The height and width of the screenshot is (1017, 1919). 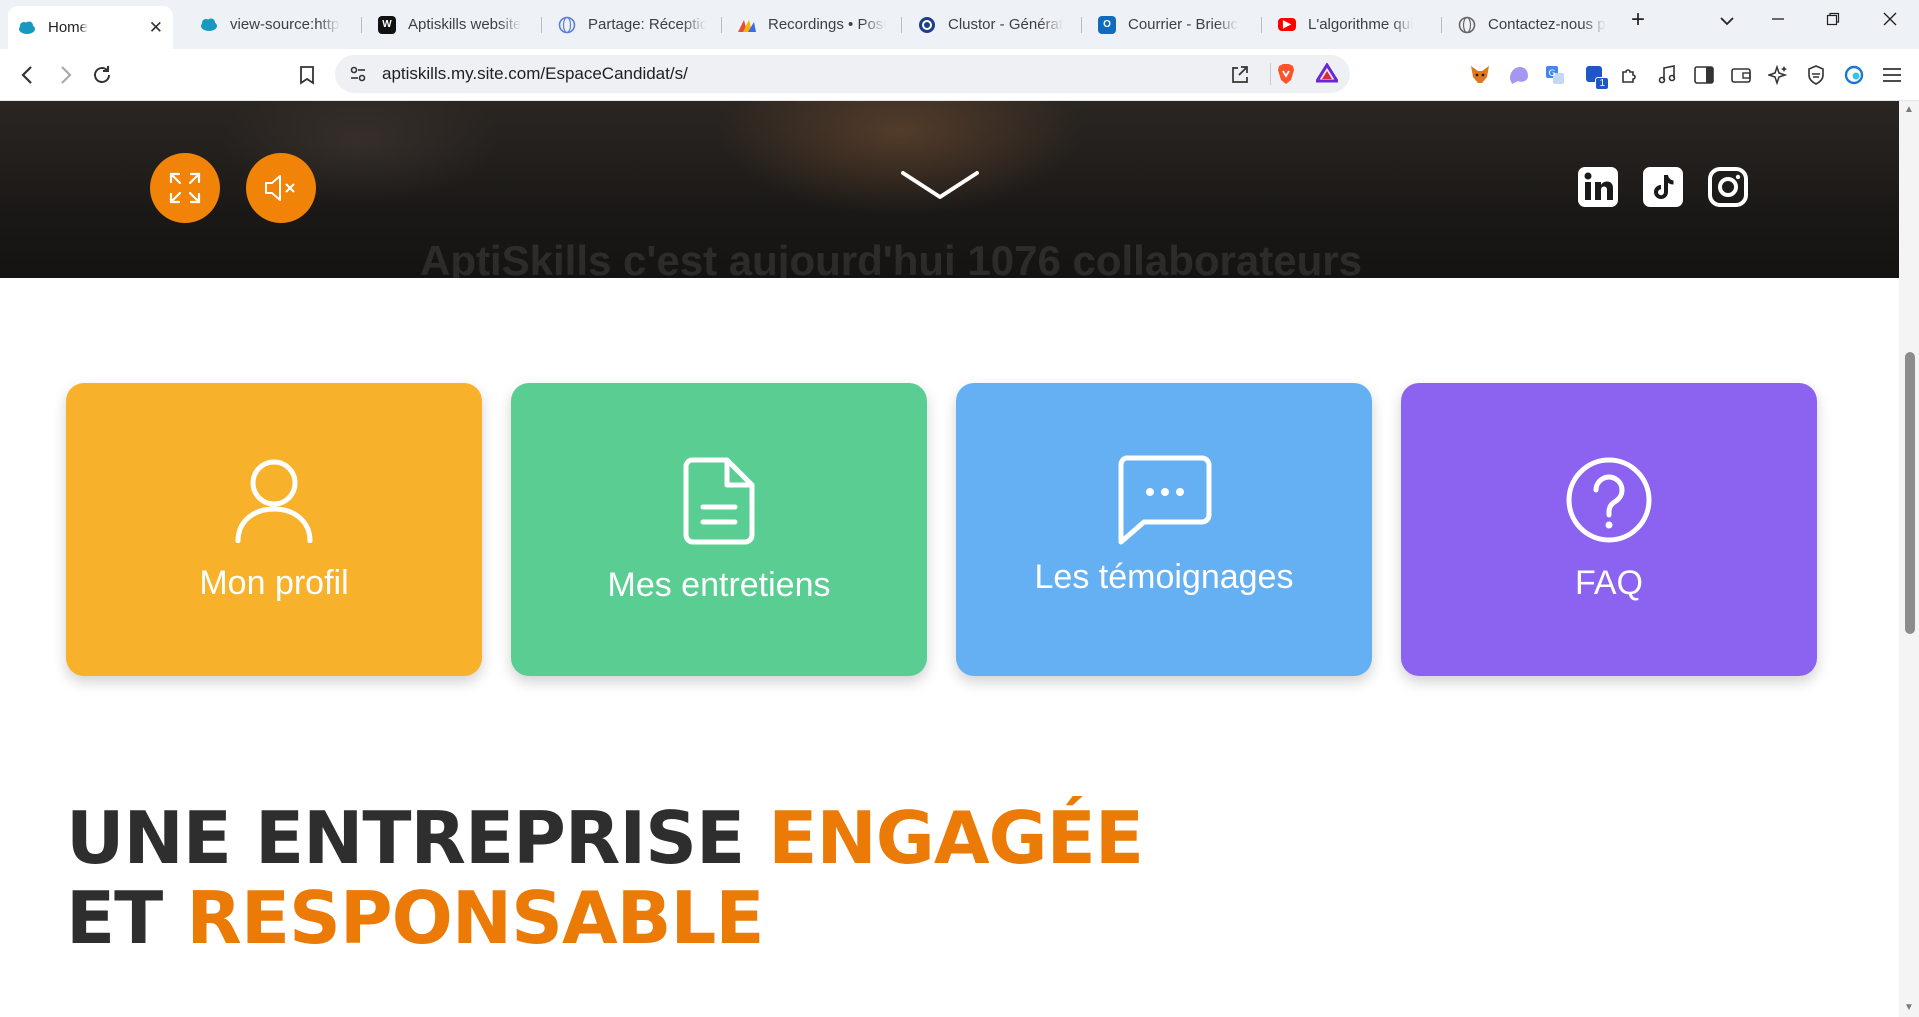 I want to click on card-label: Mon profil, so click(x=274, y=583).